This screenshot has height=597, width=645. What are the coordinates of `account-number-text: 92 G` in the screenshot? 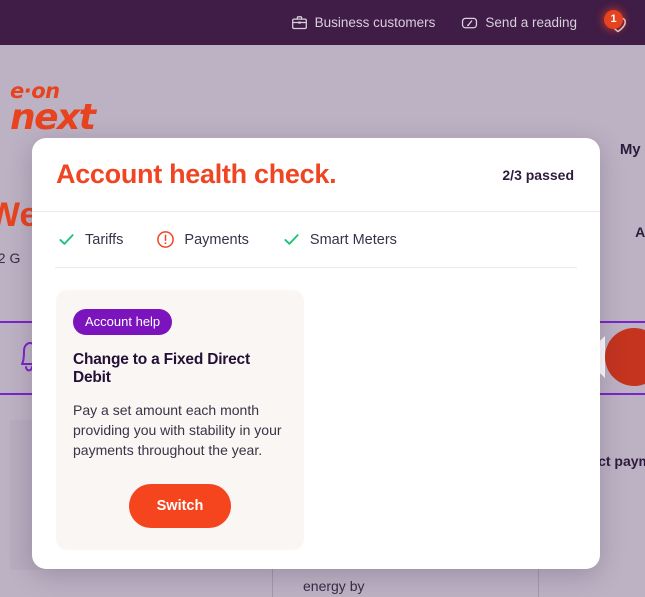 It's located at (10, 258).